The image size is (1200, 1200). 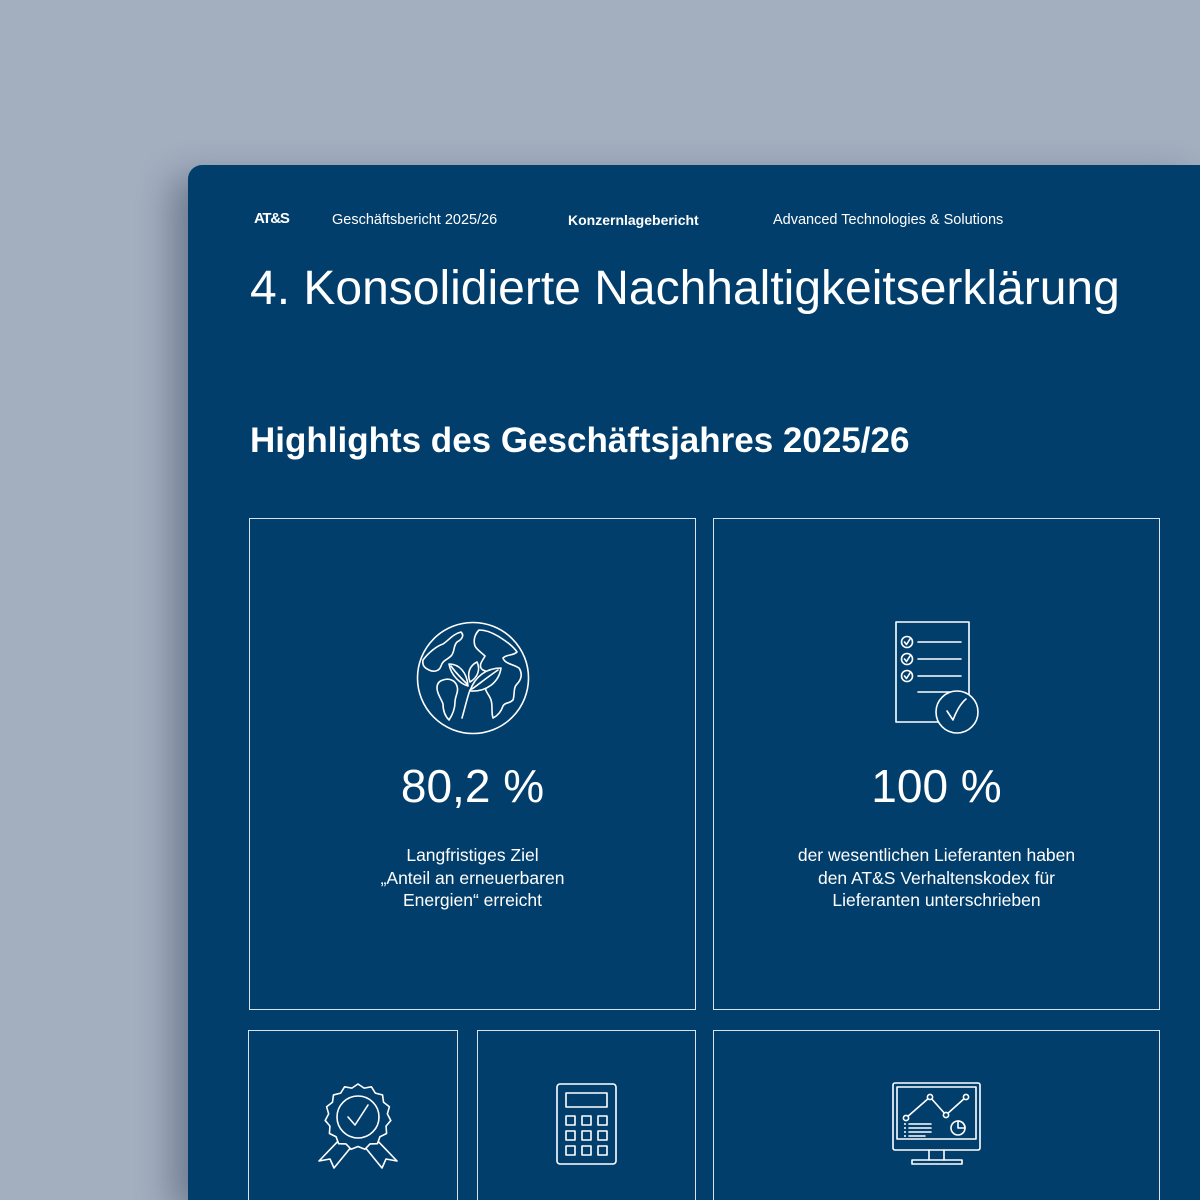 I want to click on line-chart, so click(x=936, y=1107).